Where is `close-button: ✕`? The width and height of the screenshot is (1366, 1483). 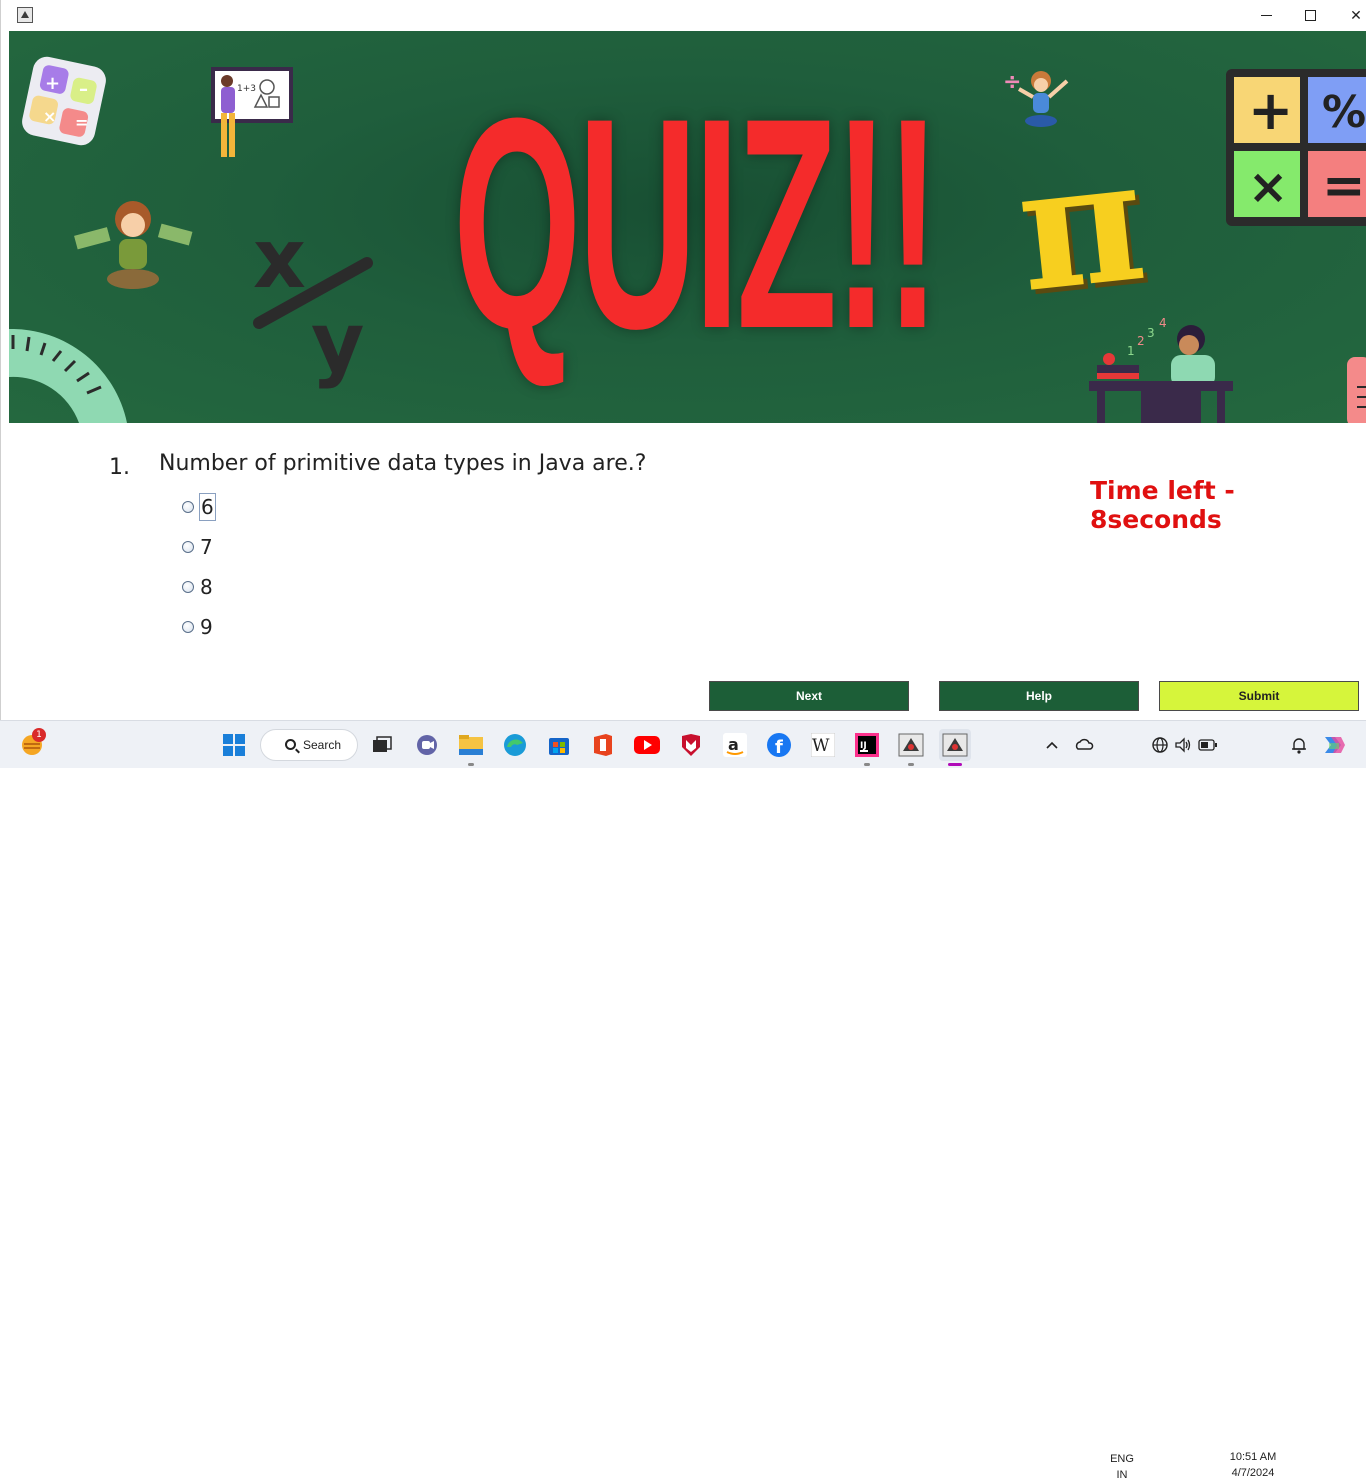
close-button: ✕ is located at coordinates (1349, 15).